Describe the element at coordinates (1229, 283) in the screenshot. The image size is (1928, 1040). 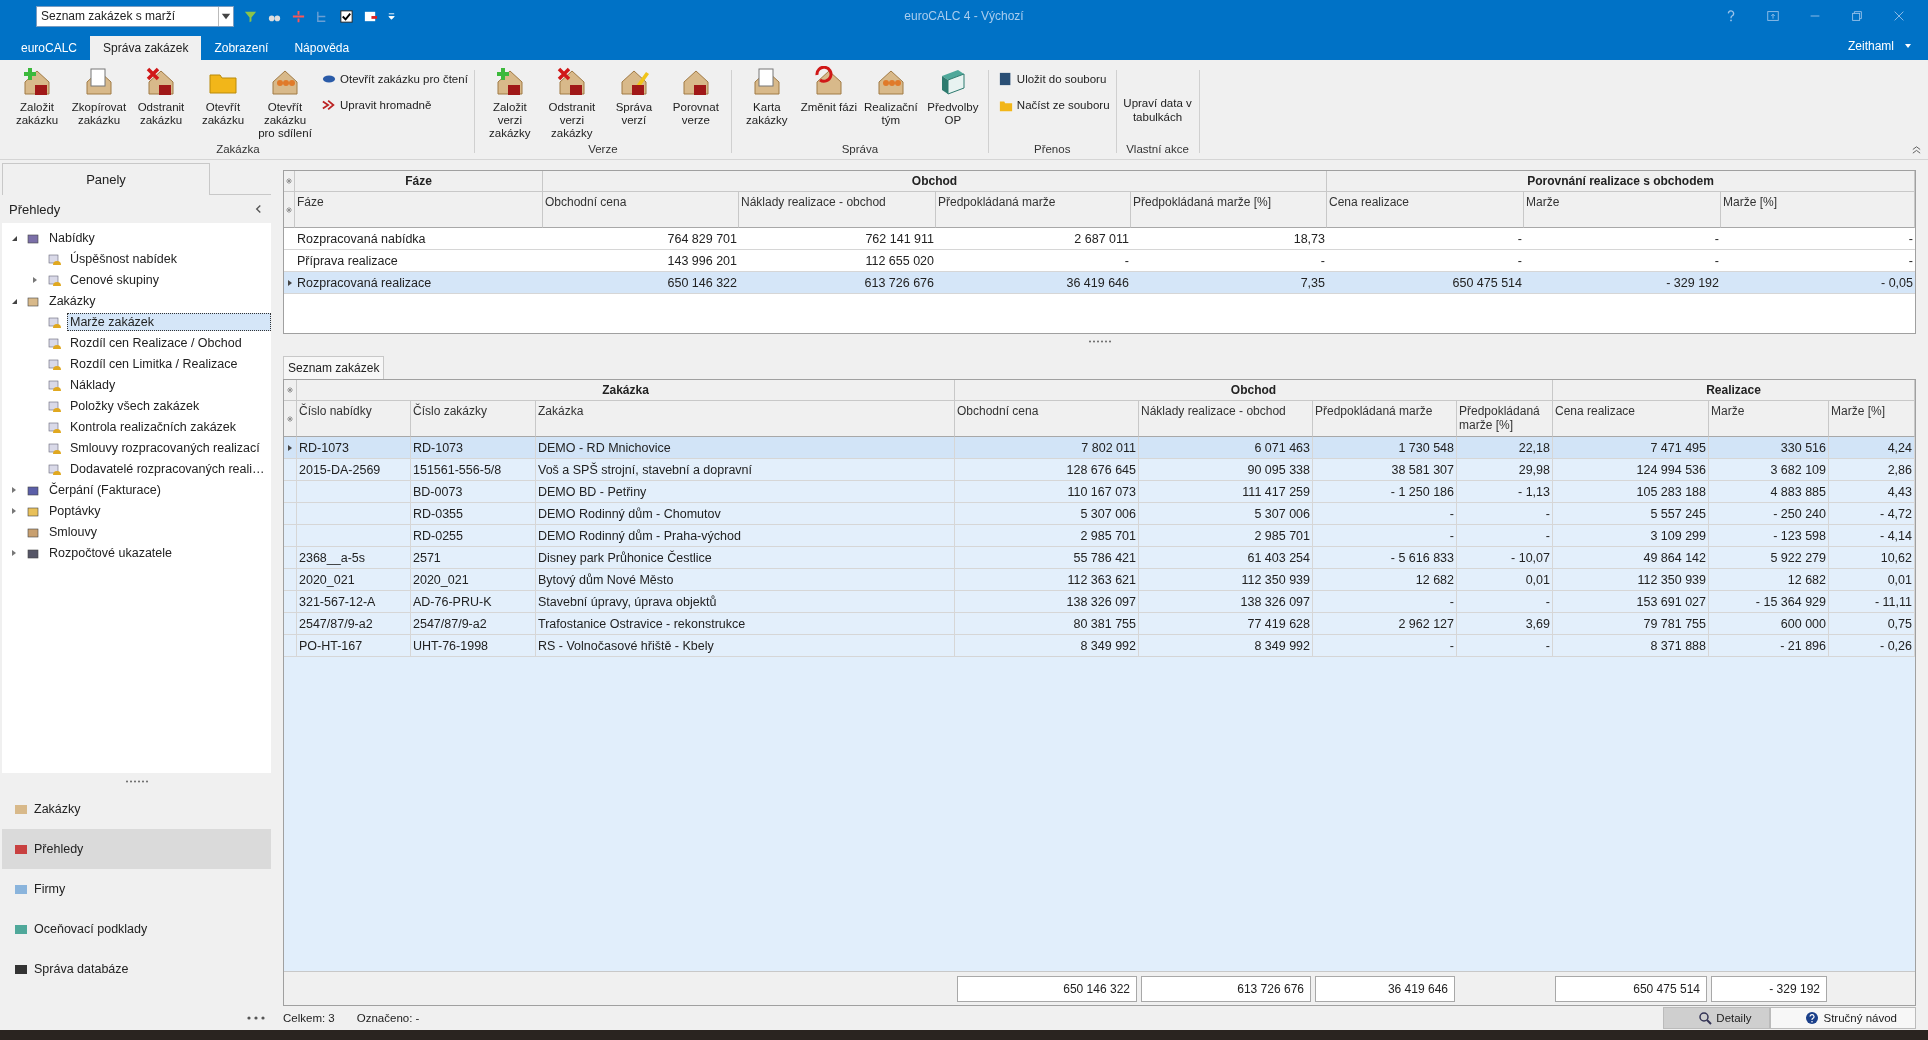
I see `table-cell: 7,35` at that location.